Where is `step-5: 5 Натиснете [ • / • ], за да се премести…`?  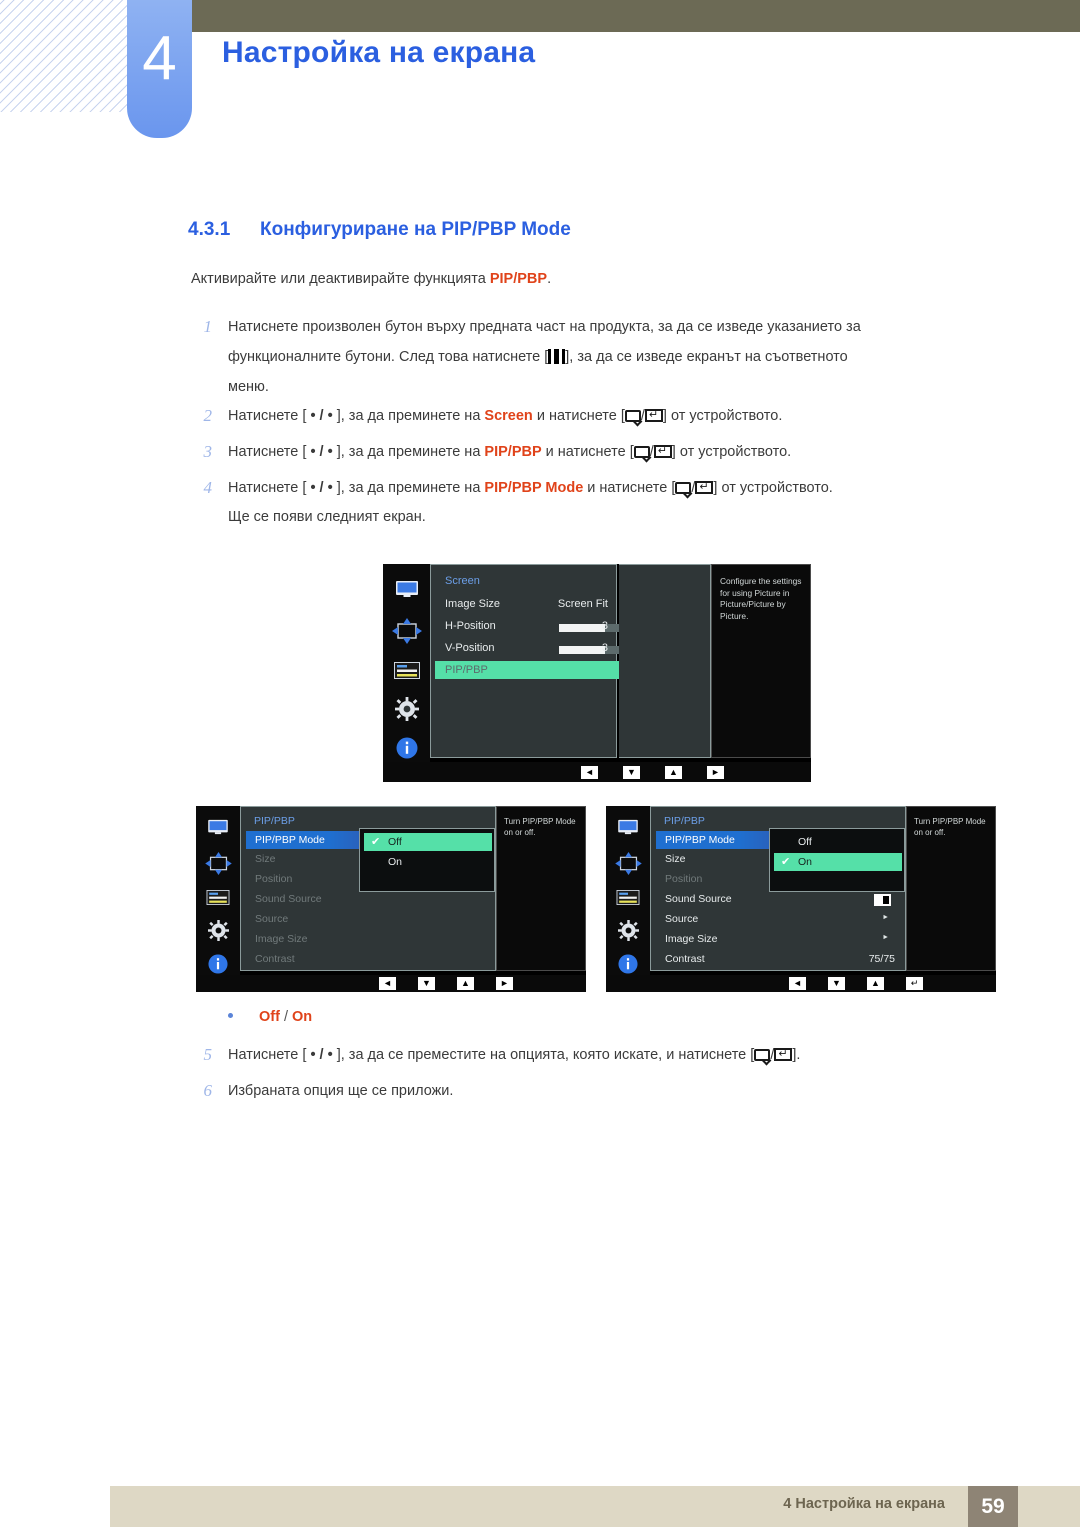
step-5: 5 Натиснете [ • / • ], за да се премести… is located at coordinates (616, 1055).